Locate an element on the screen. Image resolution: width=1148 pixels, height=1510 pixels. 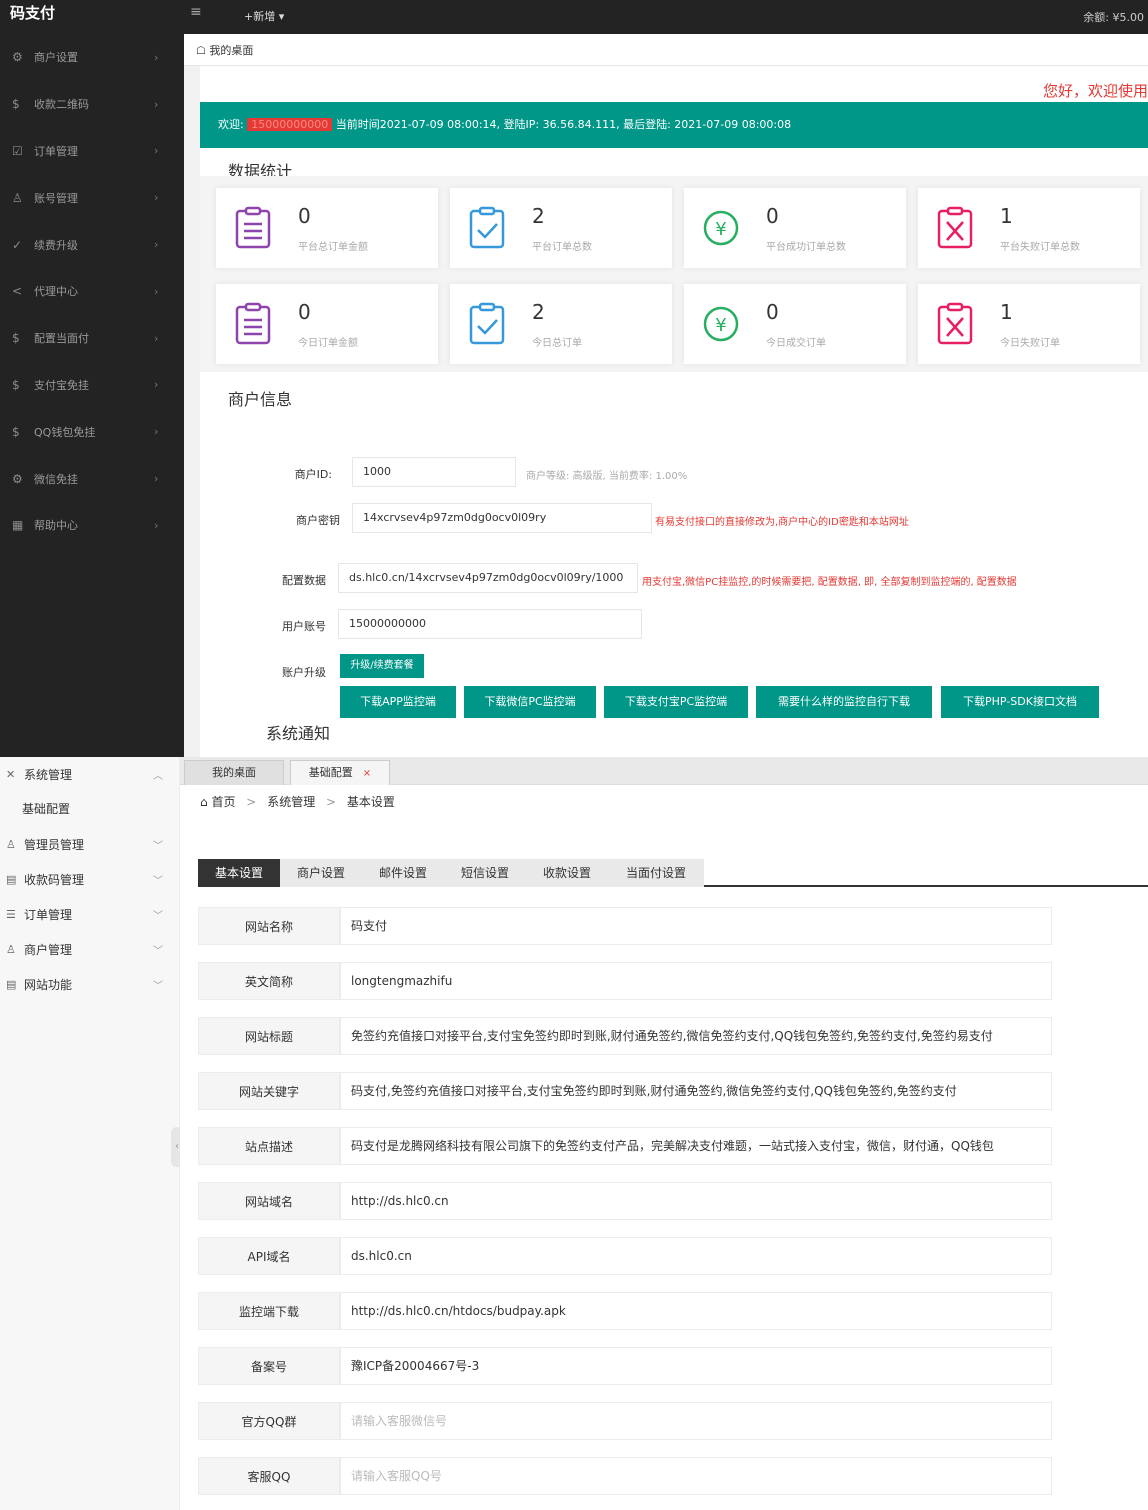
merchant-id-field: 1000 is located at coordinates (434, 472).